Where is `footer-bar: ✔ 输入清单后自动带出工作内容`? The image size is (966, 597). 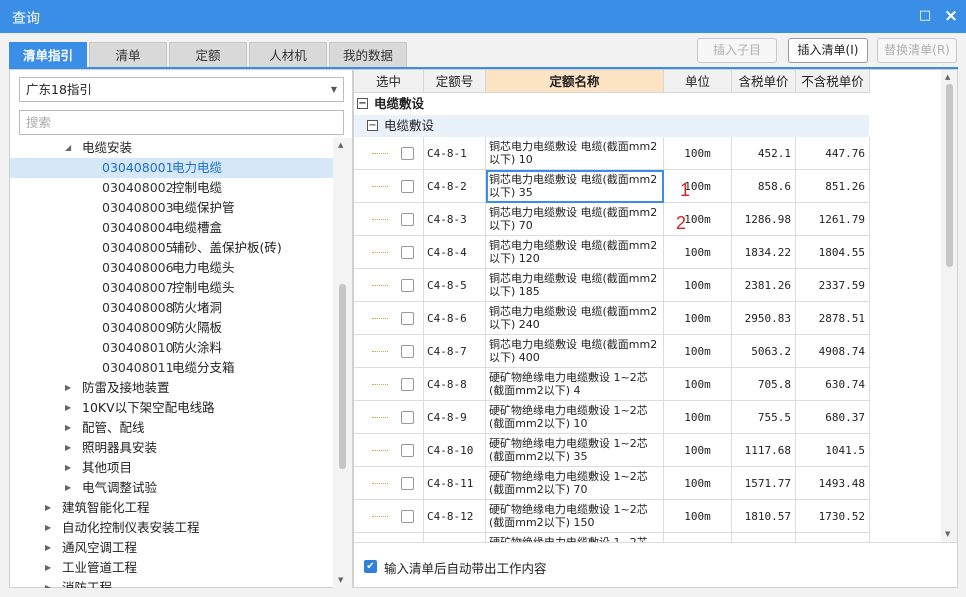
footer-bar: ✔ 输入清单后自动带出工作内容 is located at coordinates (655, 564).